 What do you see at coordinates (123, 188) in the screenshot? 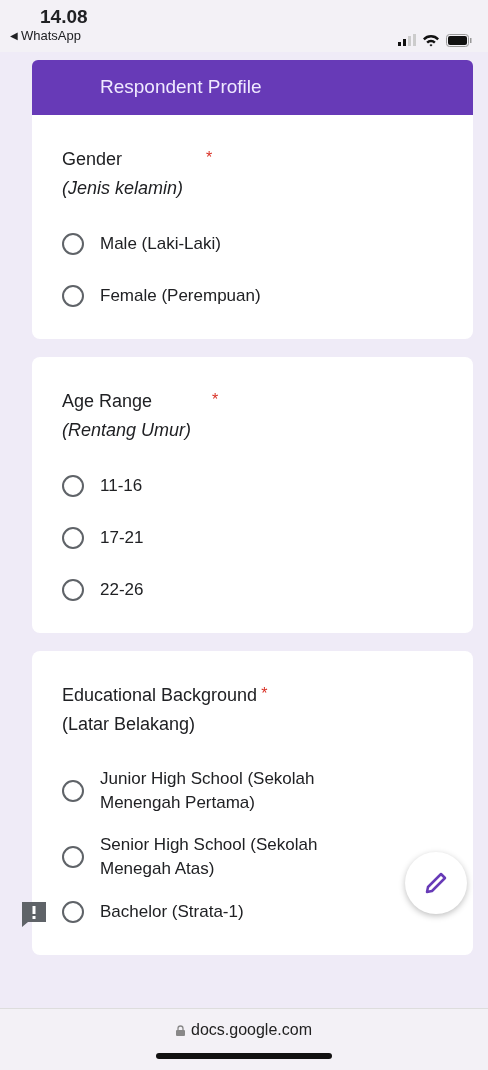
I see `question-subtitle: (Jenis kelamin)` at bounding box center [123, 188].